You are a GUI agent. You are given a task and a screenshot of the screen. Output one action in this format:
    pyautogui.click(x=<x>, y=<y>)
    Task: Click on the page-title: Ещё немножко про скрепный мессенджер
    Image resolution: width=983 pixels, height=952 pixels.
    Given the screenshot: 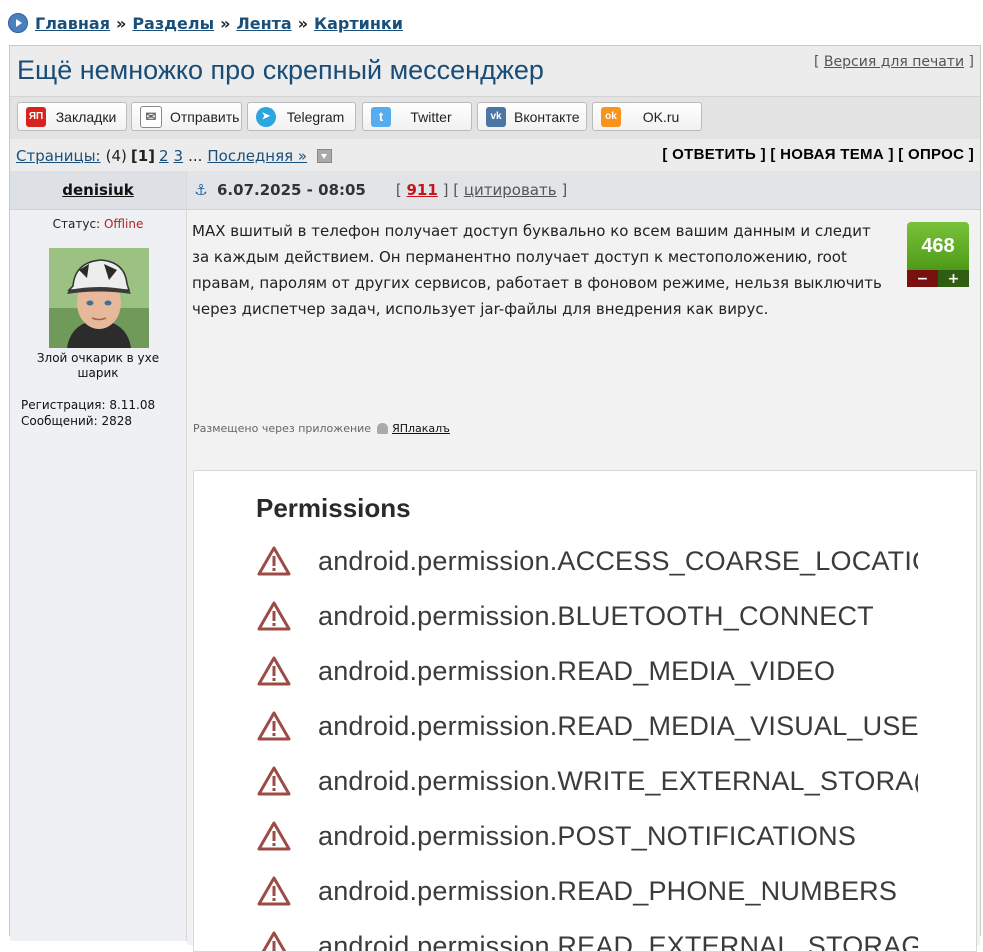 What is the action you would take?
    pyautogui.click(x=280, y=70)
    